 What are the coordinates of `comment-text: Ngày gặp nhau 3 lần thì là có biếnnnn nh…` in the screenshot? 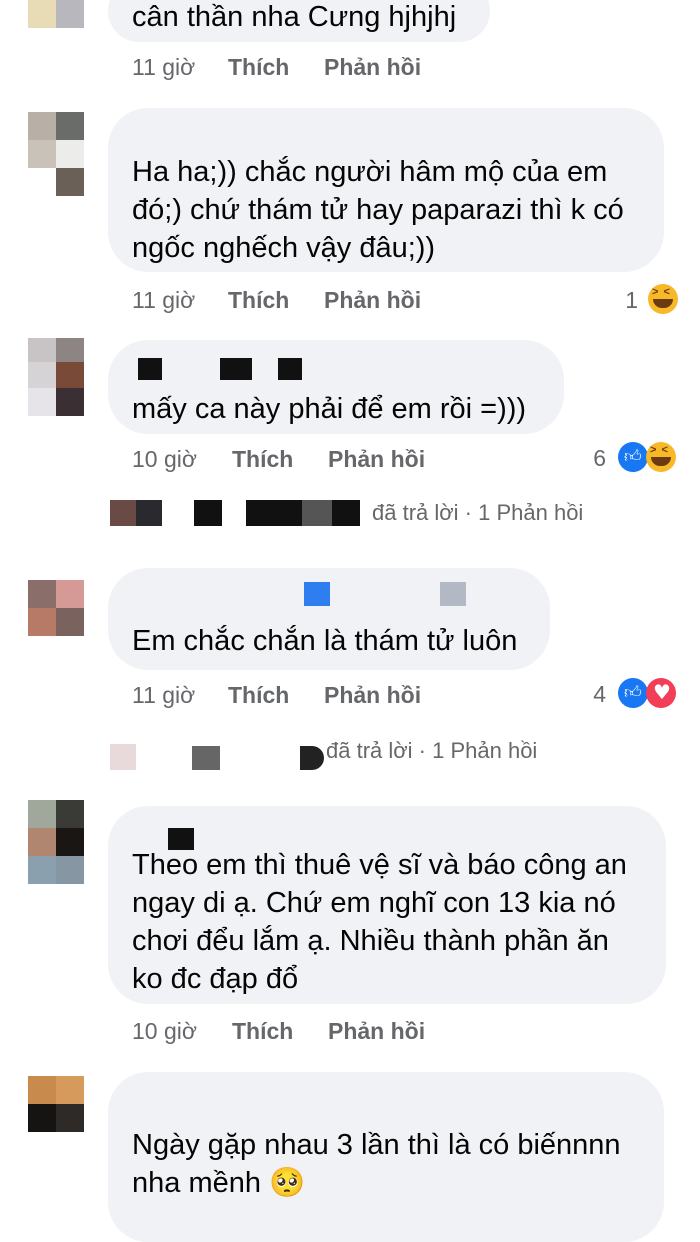 It's located at (376, 1164).